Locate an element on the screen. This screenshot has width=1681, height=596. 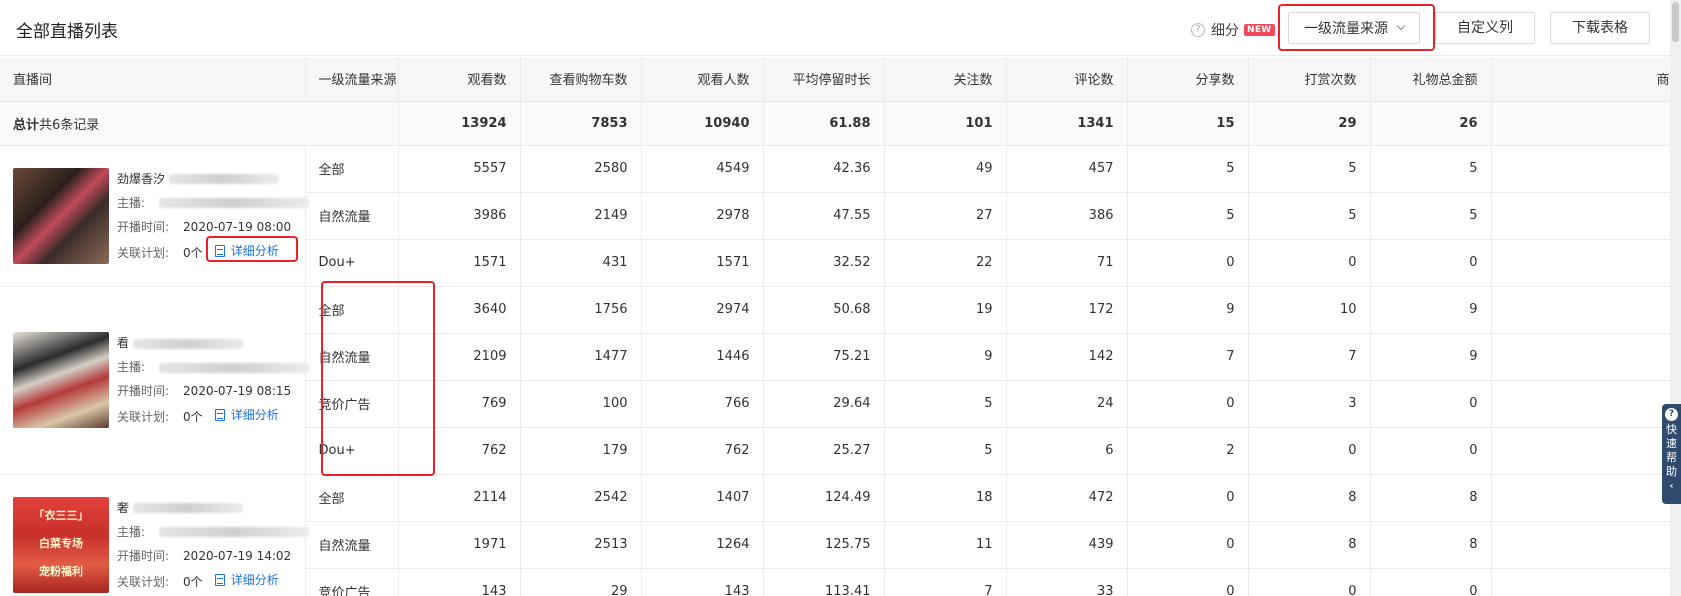
metric-cell: 472 is located at coordinates (1067, 498).